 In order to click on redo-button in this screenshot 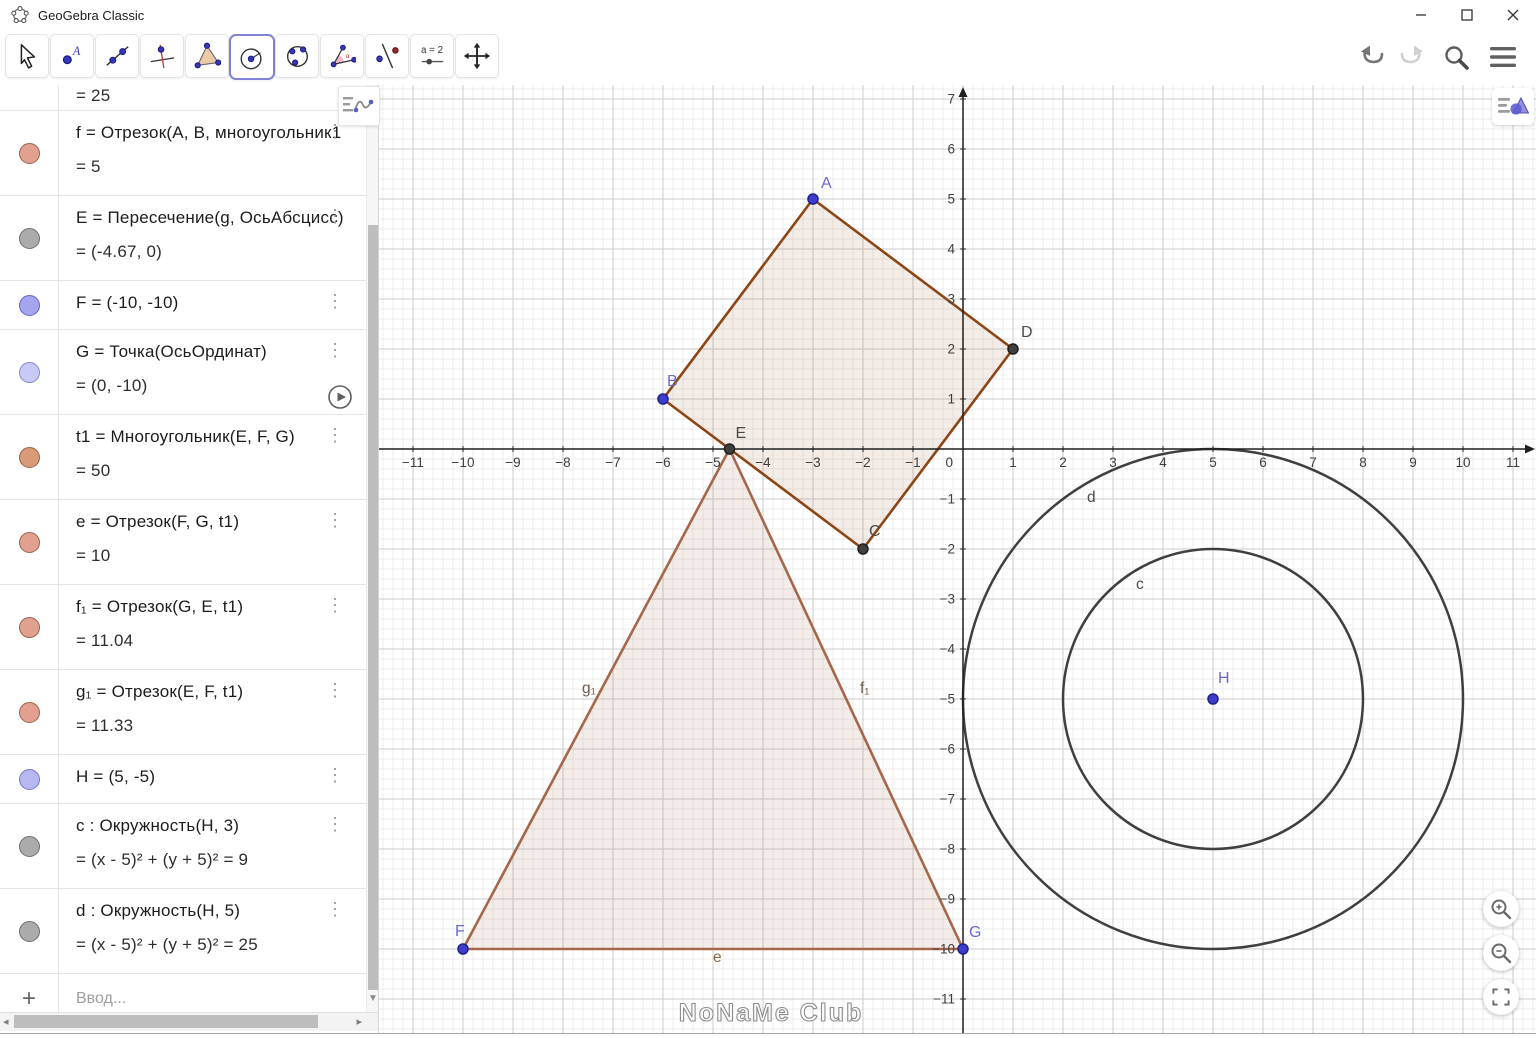, I will do `click(1411, 57)`.